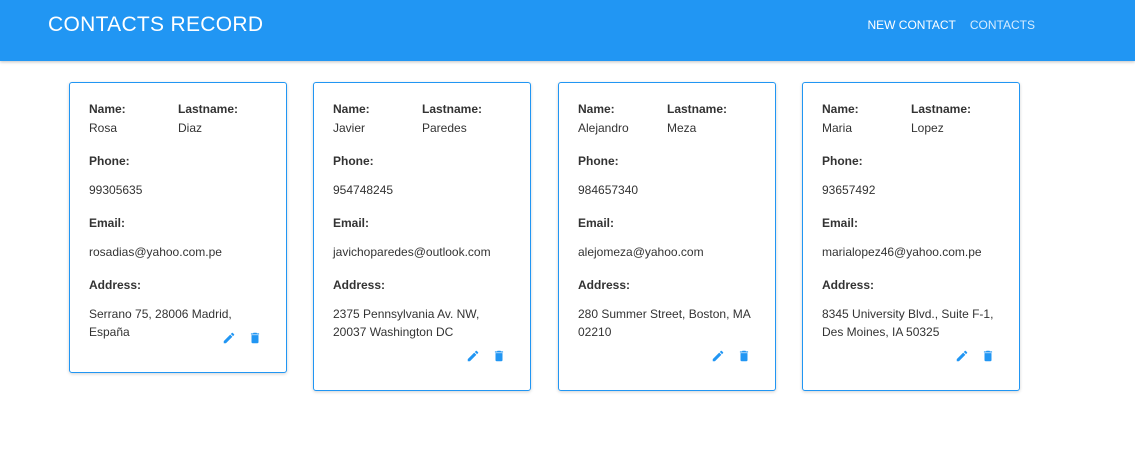 The width and height of the screenshot is (1135, 455). What do you see at coordinates (641, 252) in the screenshot?
I see `email-value: alejomeza@yahoo.com` at bounding box center [641, 252].